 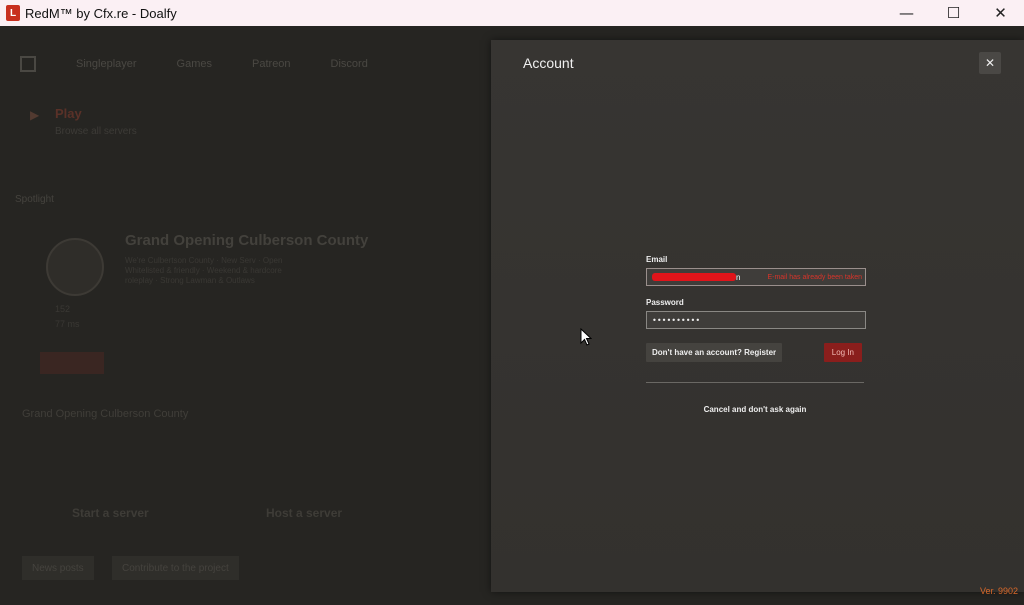 I want to click on contribute-button: Contribute to the project, so click(x=175, y=568).